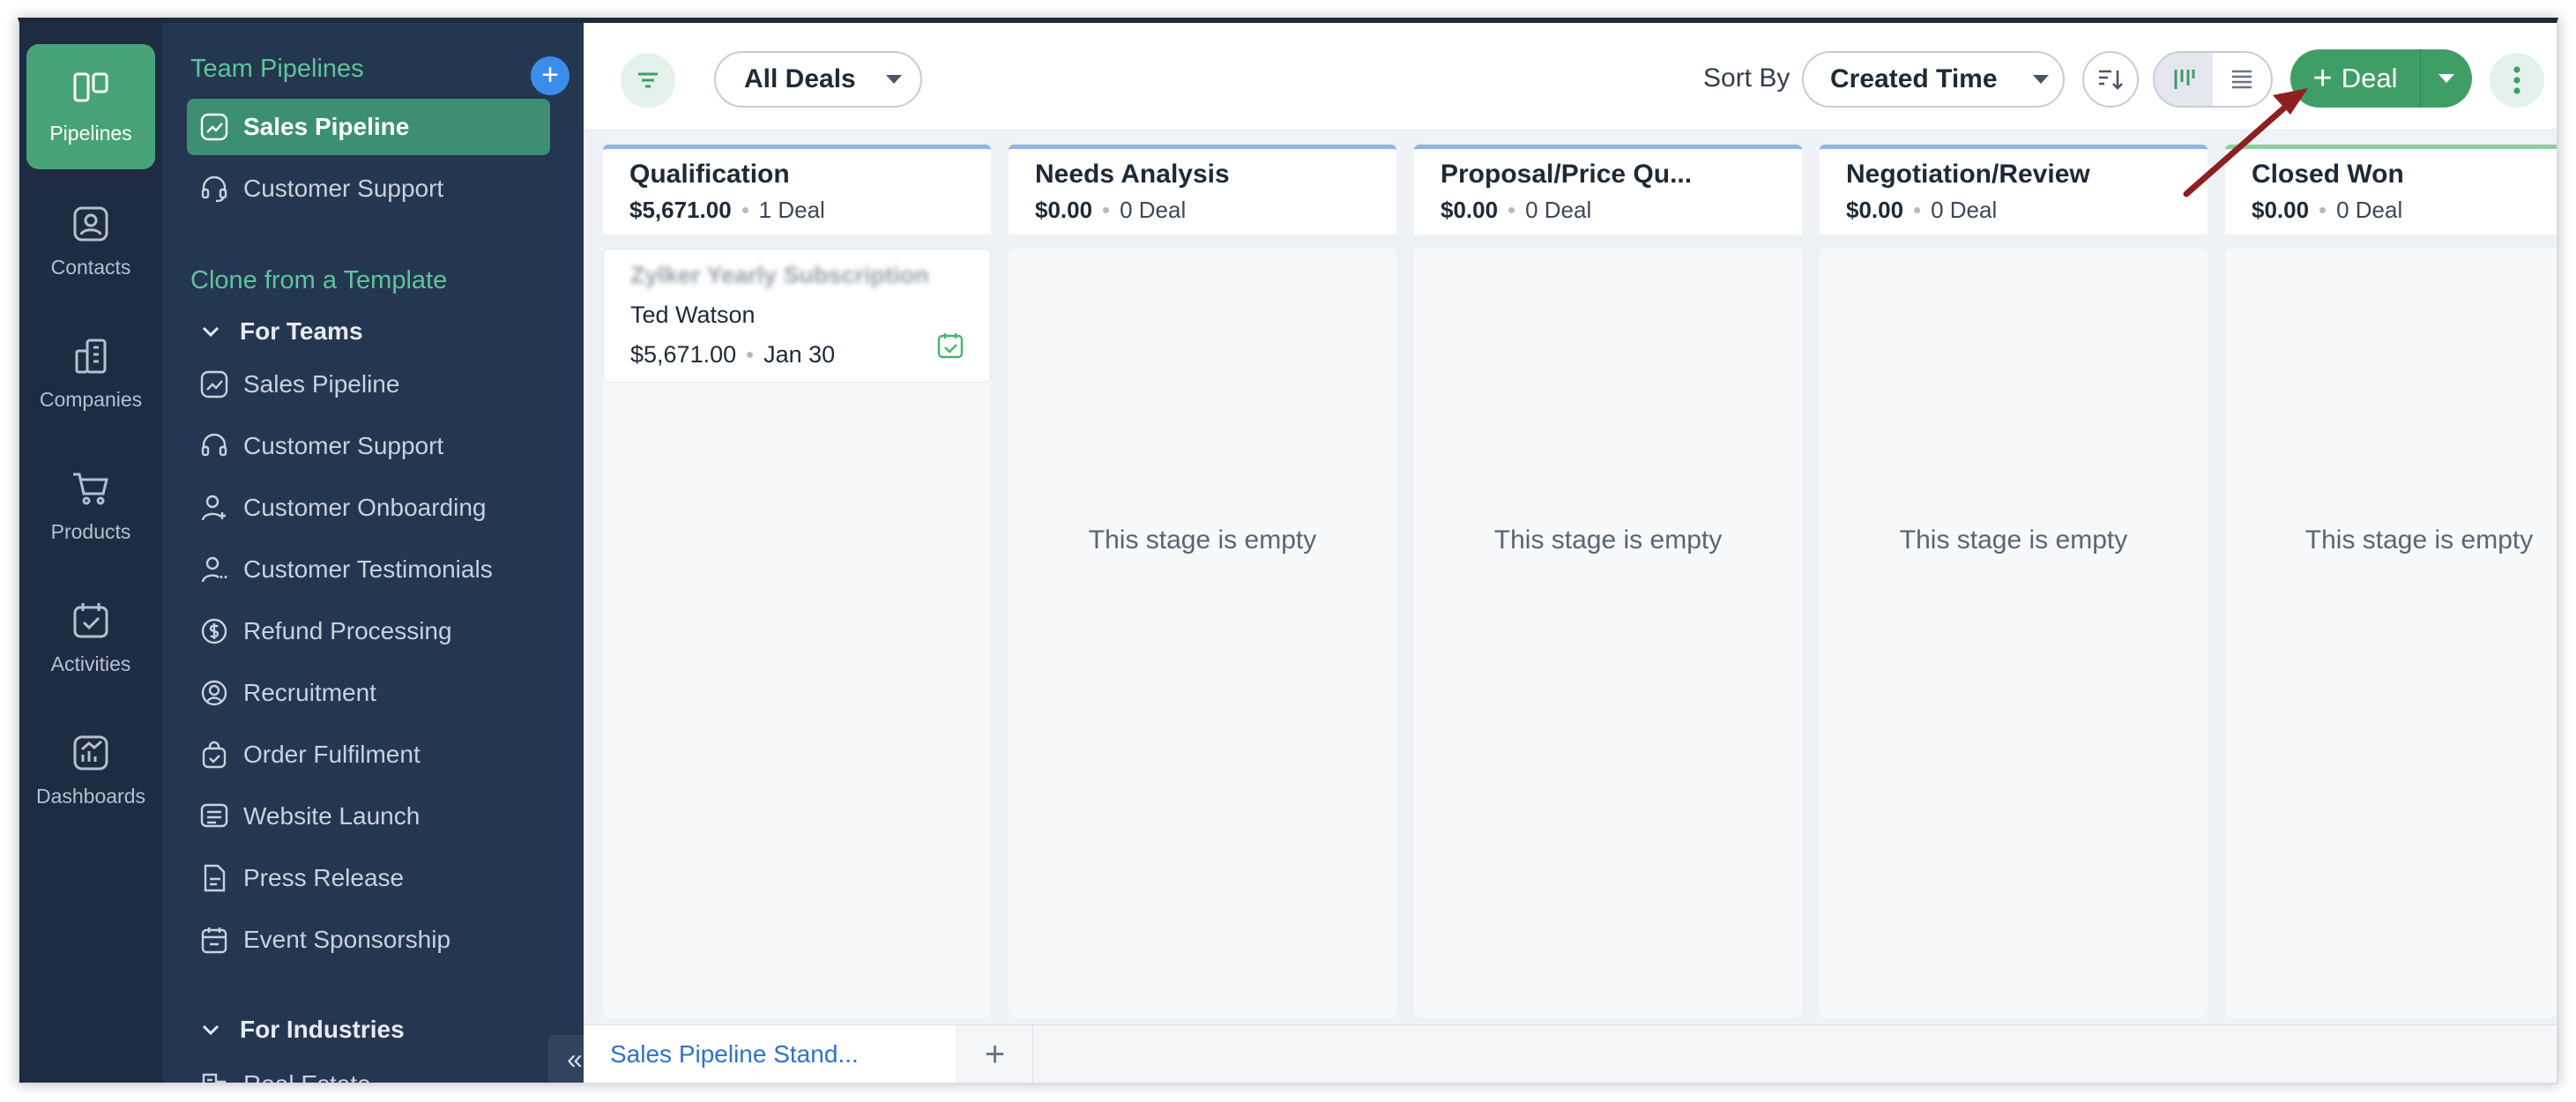  What do you see at coordinates (91, 86) in the screenshot?
I see `pipelines-icon` at bounding box center [91, 86].